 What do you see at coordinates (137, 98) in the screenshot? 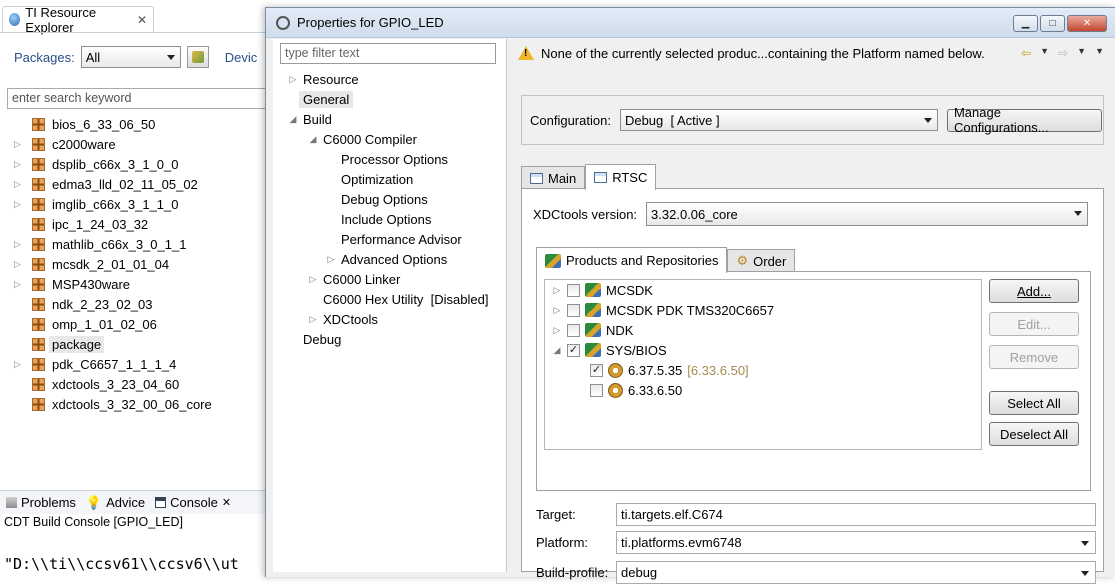
I see `search-input: enter search keyword` at bounding box center [137, 98].